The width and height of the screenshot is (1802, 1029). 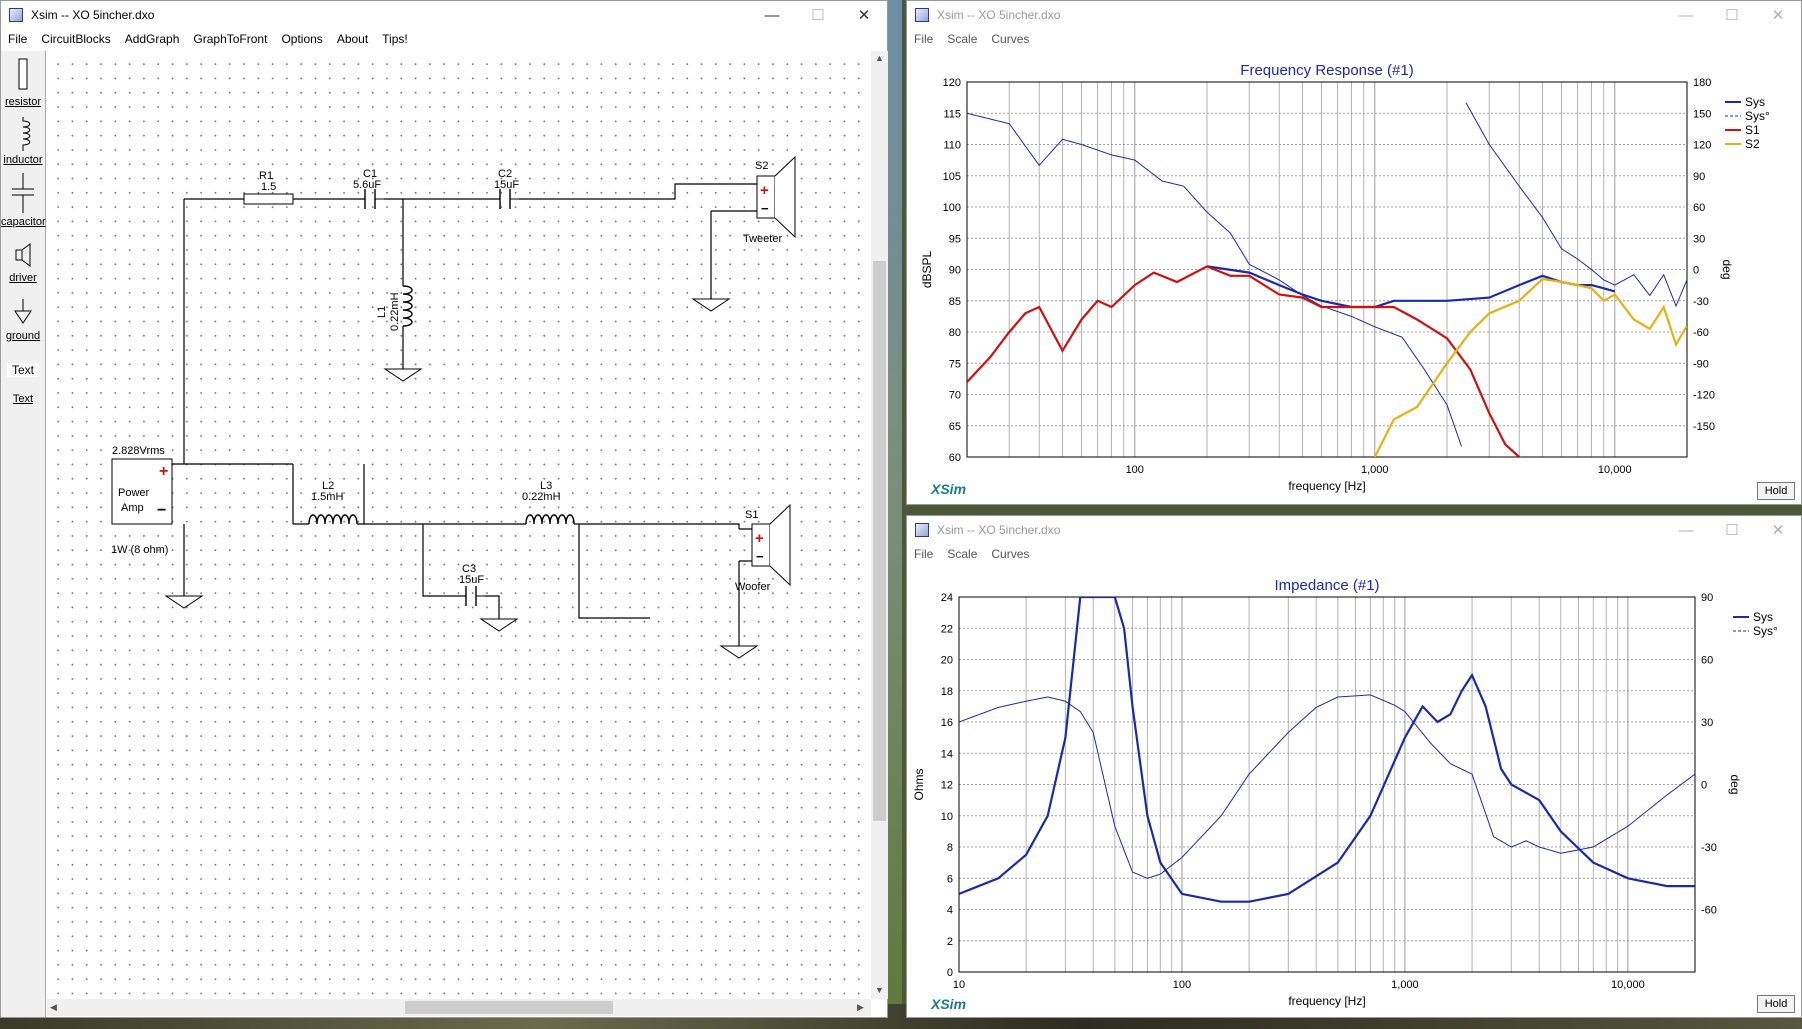 What do you see at coordinates (138, 451) in the screenshot?
I see `amp-voltage: 2.828Vrms` at bounding box center [138, 451].